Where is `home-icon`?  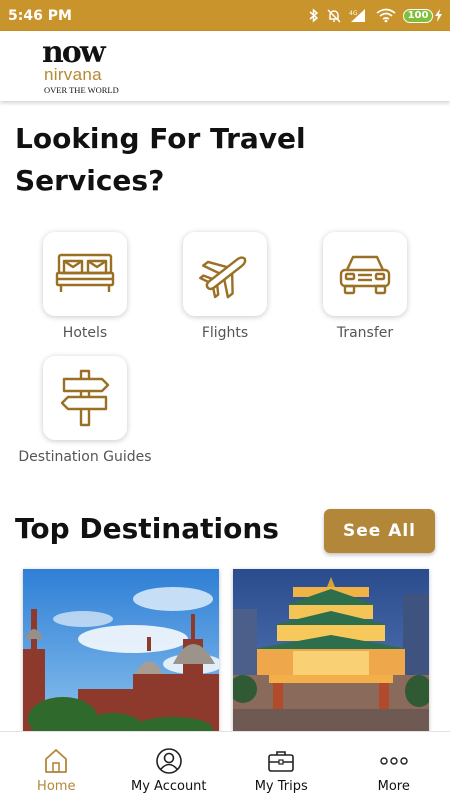 home-icon is located at coordinates (56, 761).